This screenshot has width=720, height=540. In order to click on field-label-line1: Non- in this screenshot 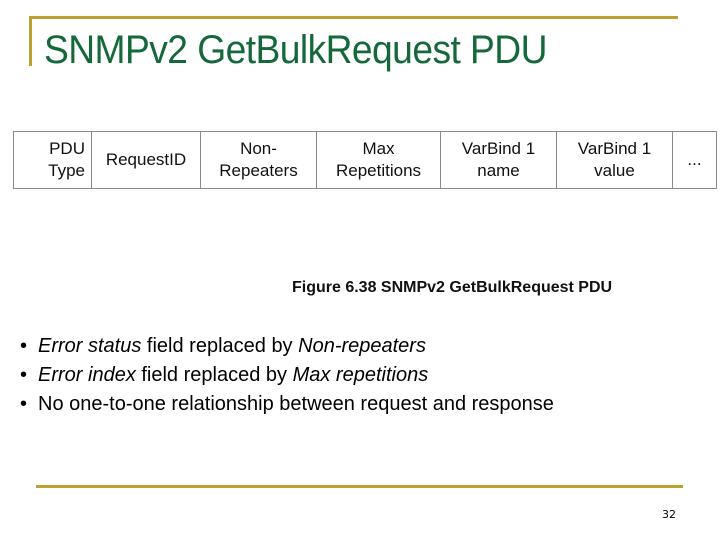, I will do `click(258, 148)`.